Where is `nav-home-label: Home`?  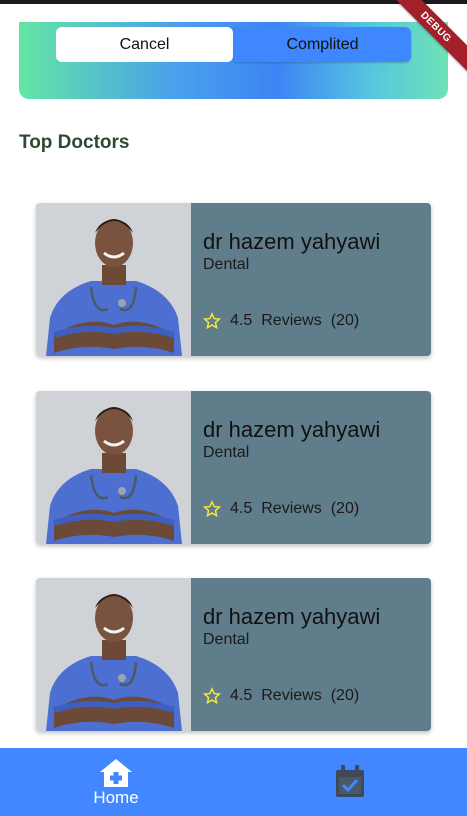 nav-home-label: Home is located at coordinates (116, 797).